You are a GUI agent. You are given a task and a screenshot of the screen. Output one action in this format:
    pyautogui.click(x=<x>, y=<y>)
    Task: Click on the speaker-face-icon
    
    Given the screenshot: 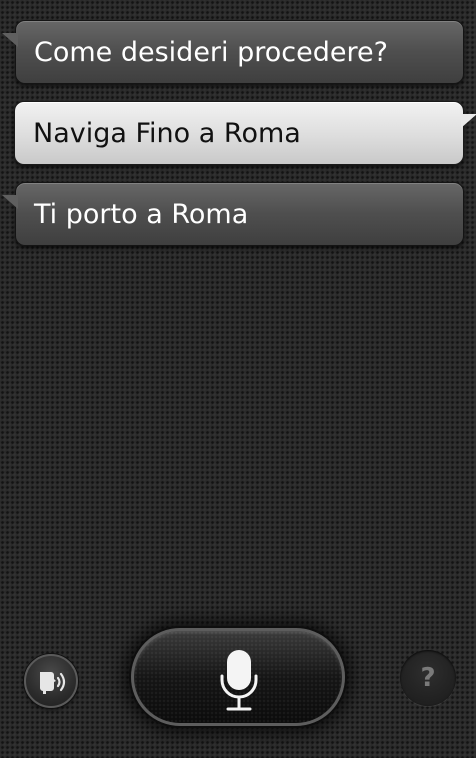 What is the action you would take?
    pyautogui.click(x=53, y=683)
    